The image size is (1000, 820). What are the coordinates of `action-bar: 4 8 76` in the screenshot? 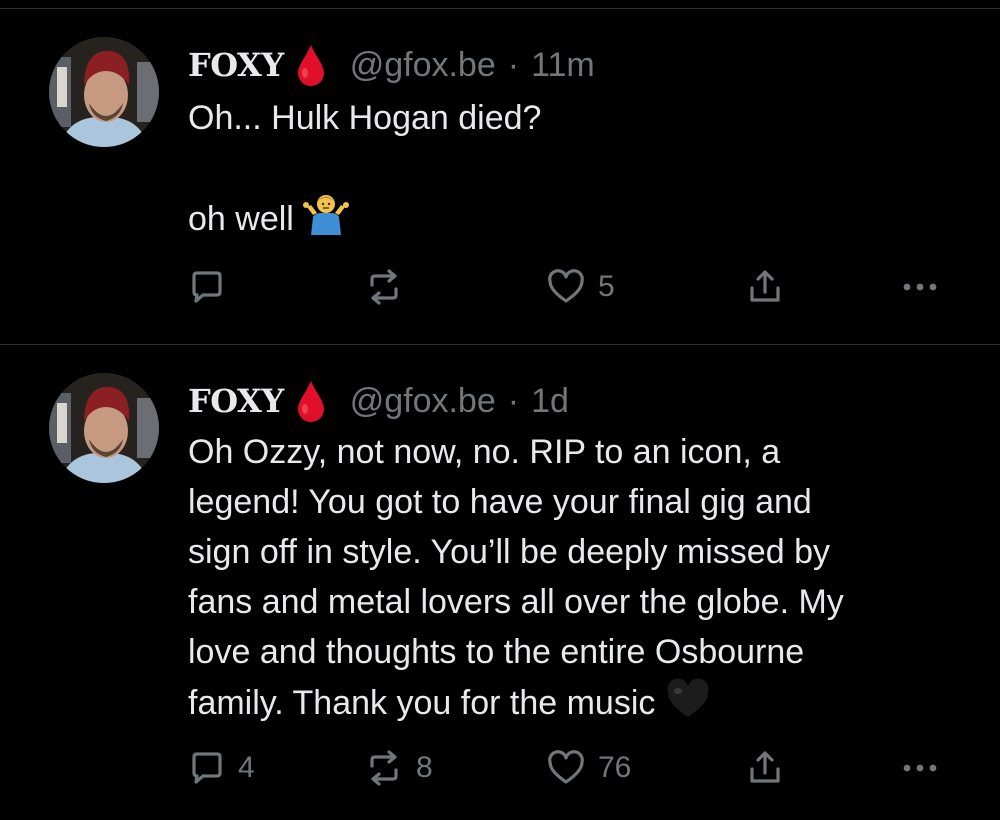 It's located at (568, 768).